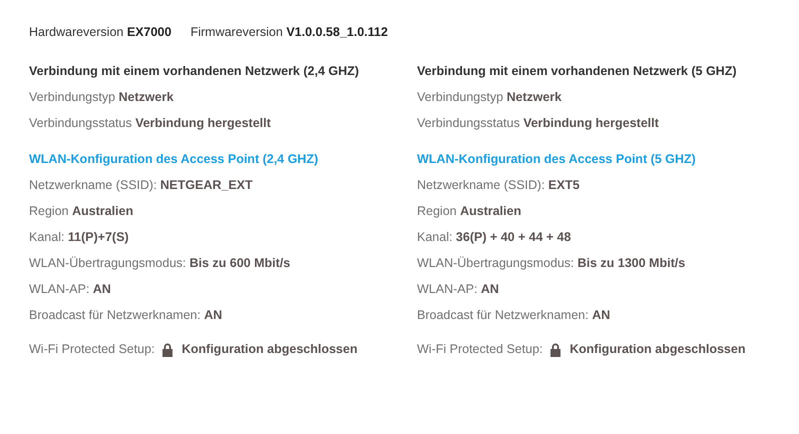 The width and height of the screenshot is (799, 434). What do you see at coordinates (289, 32) in the screenshot?
I see `version-text: Firmwareversion V1.0.0.58_1.0.112` at bounding box center [289, 32].